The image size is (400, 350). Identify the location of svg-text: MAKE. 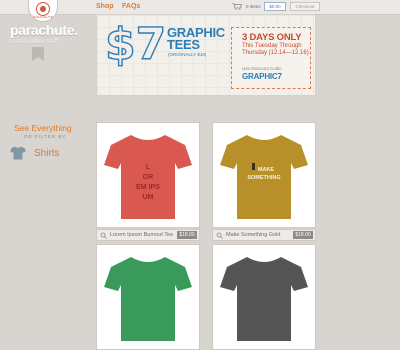
(266, 170).